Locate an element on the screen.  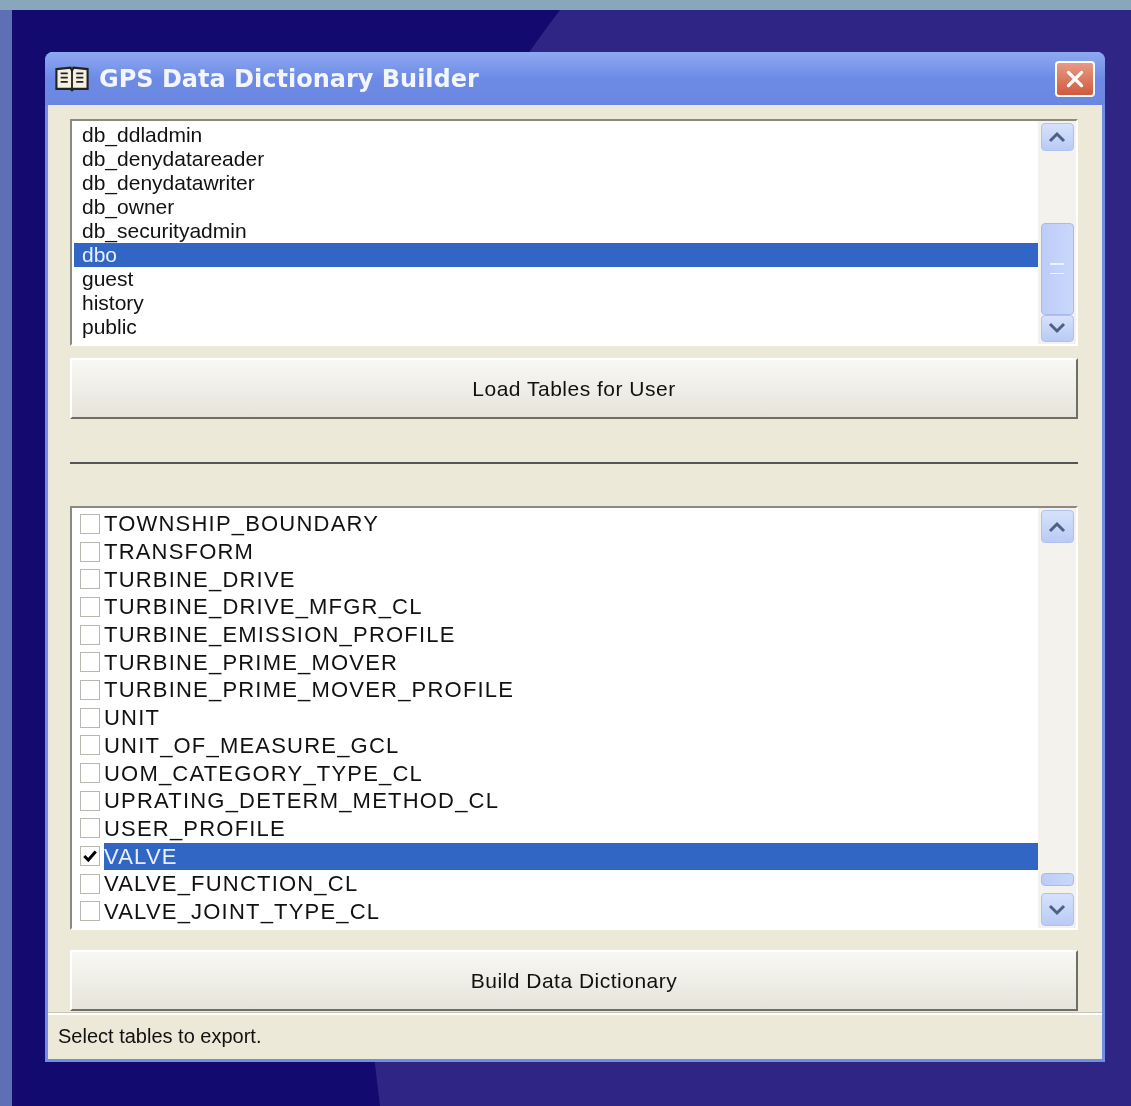
table-list-item: UPRATING_DETERM_METHOD_CL is located at coordinates (571, 801).